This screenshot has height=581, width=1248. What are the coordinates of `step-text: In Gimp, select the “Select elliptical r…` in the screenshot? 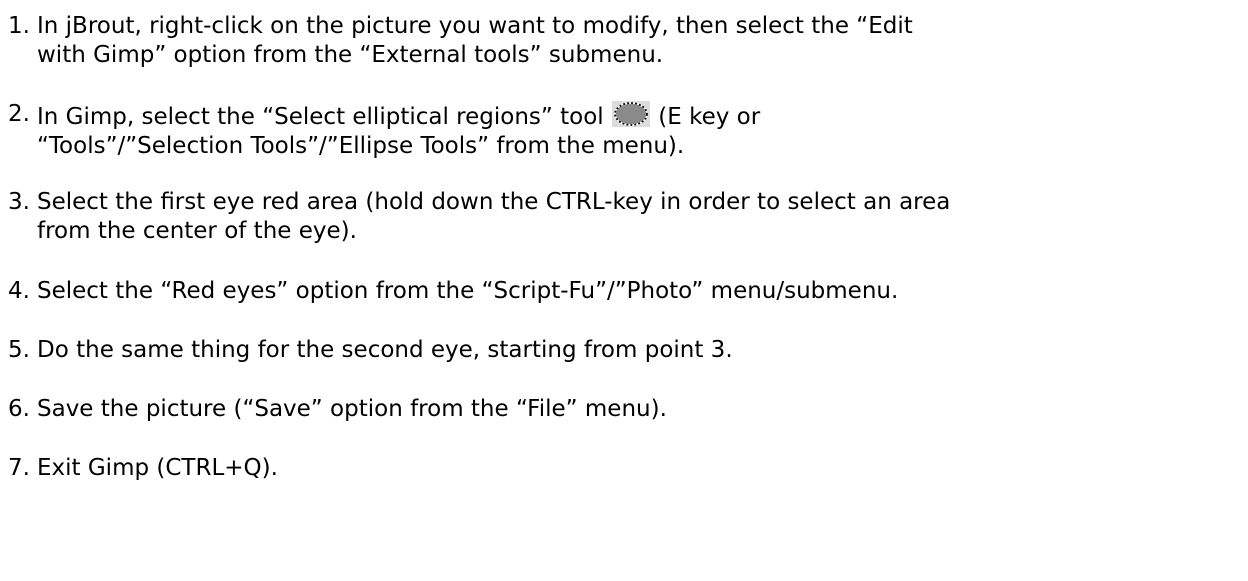 It's located at (641, 130).